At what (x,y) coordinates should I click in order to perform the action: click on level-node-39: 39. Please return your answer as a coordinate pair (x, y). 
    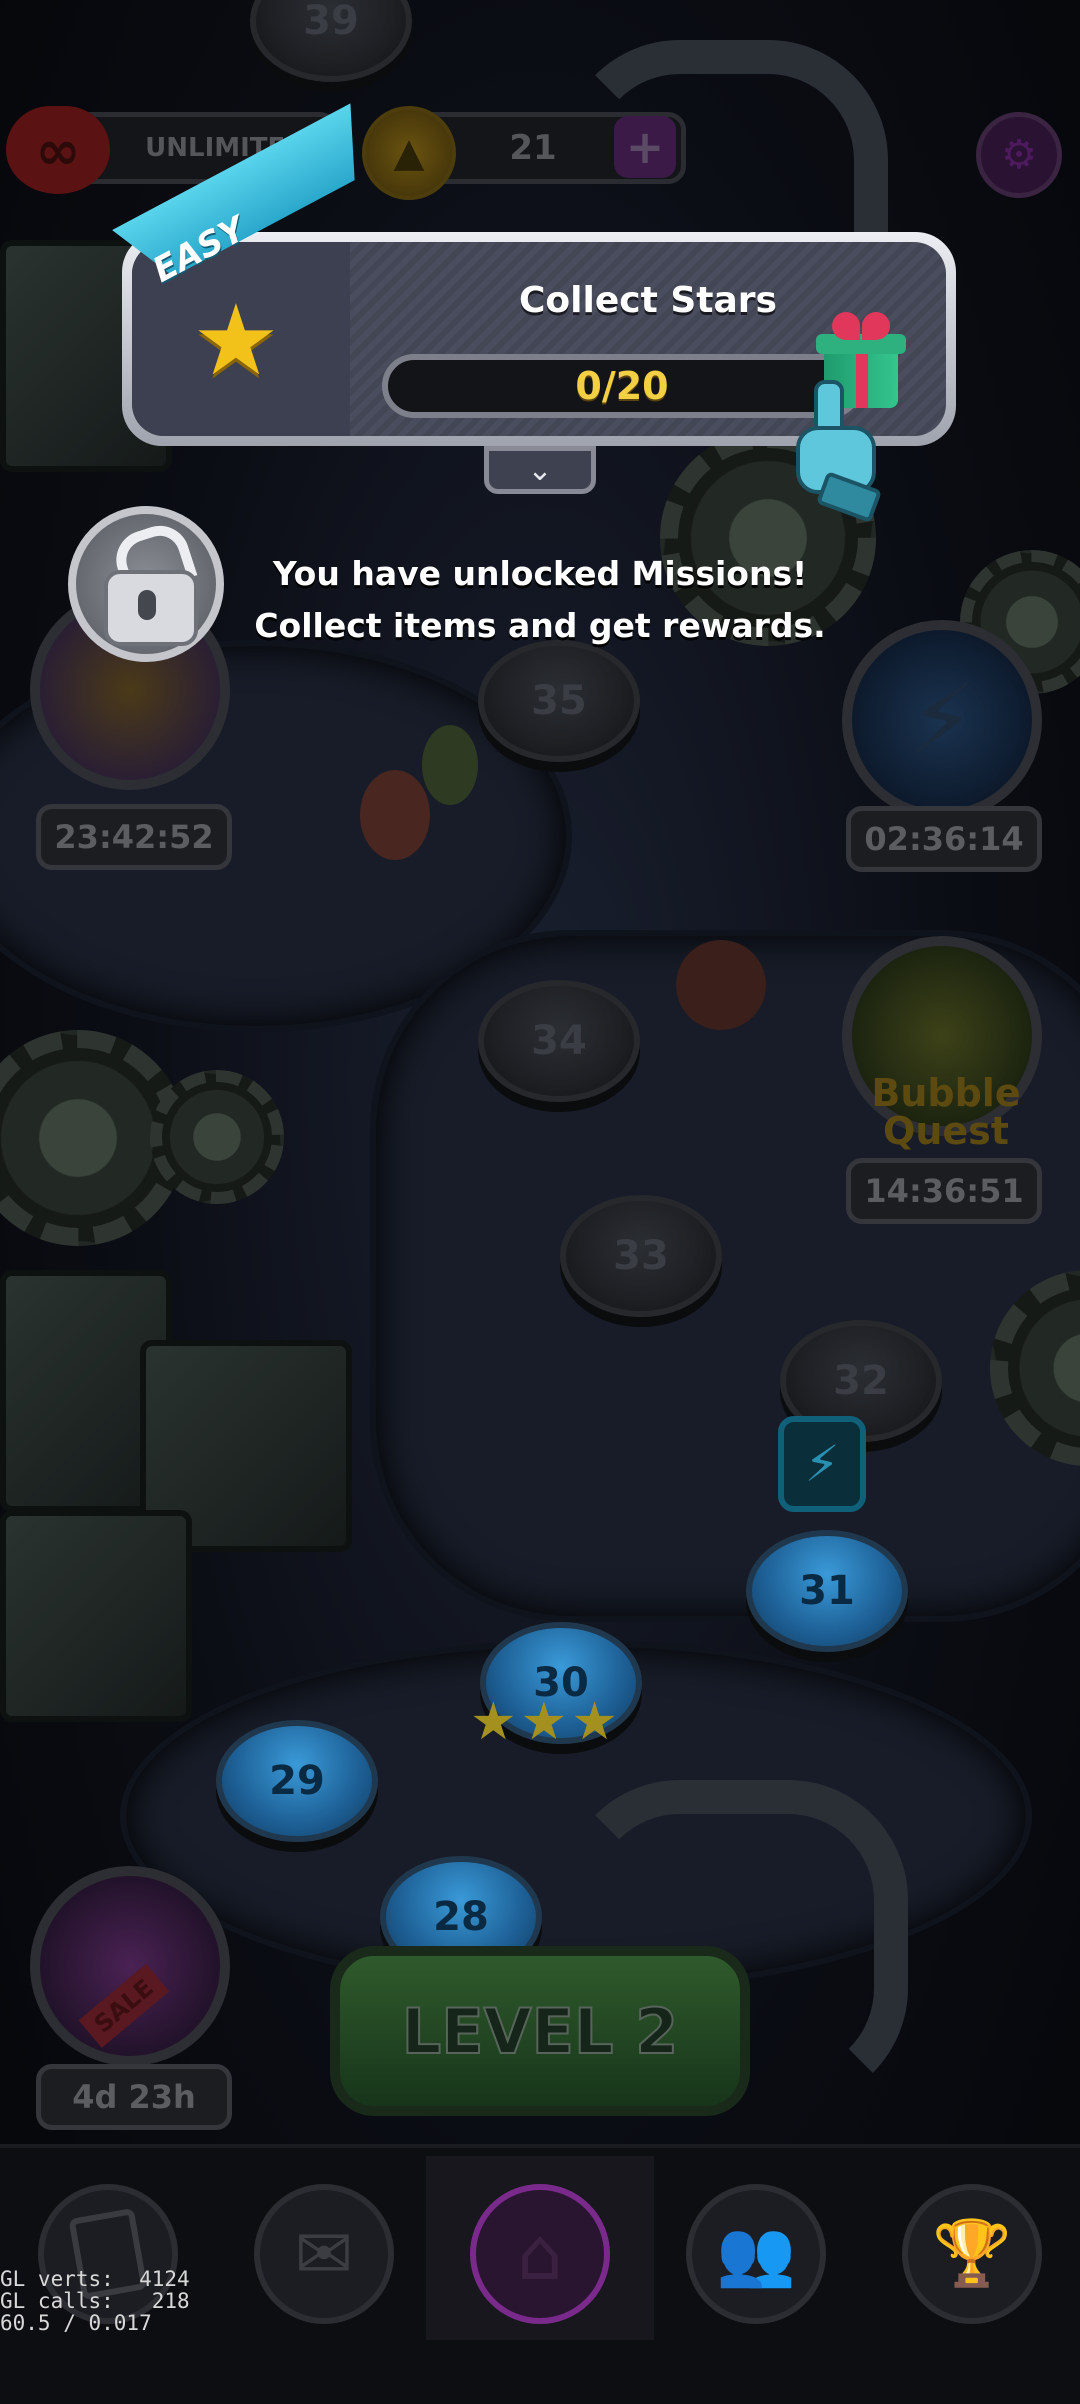
    Looking at the image, I should click on (331, 41).